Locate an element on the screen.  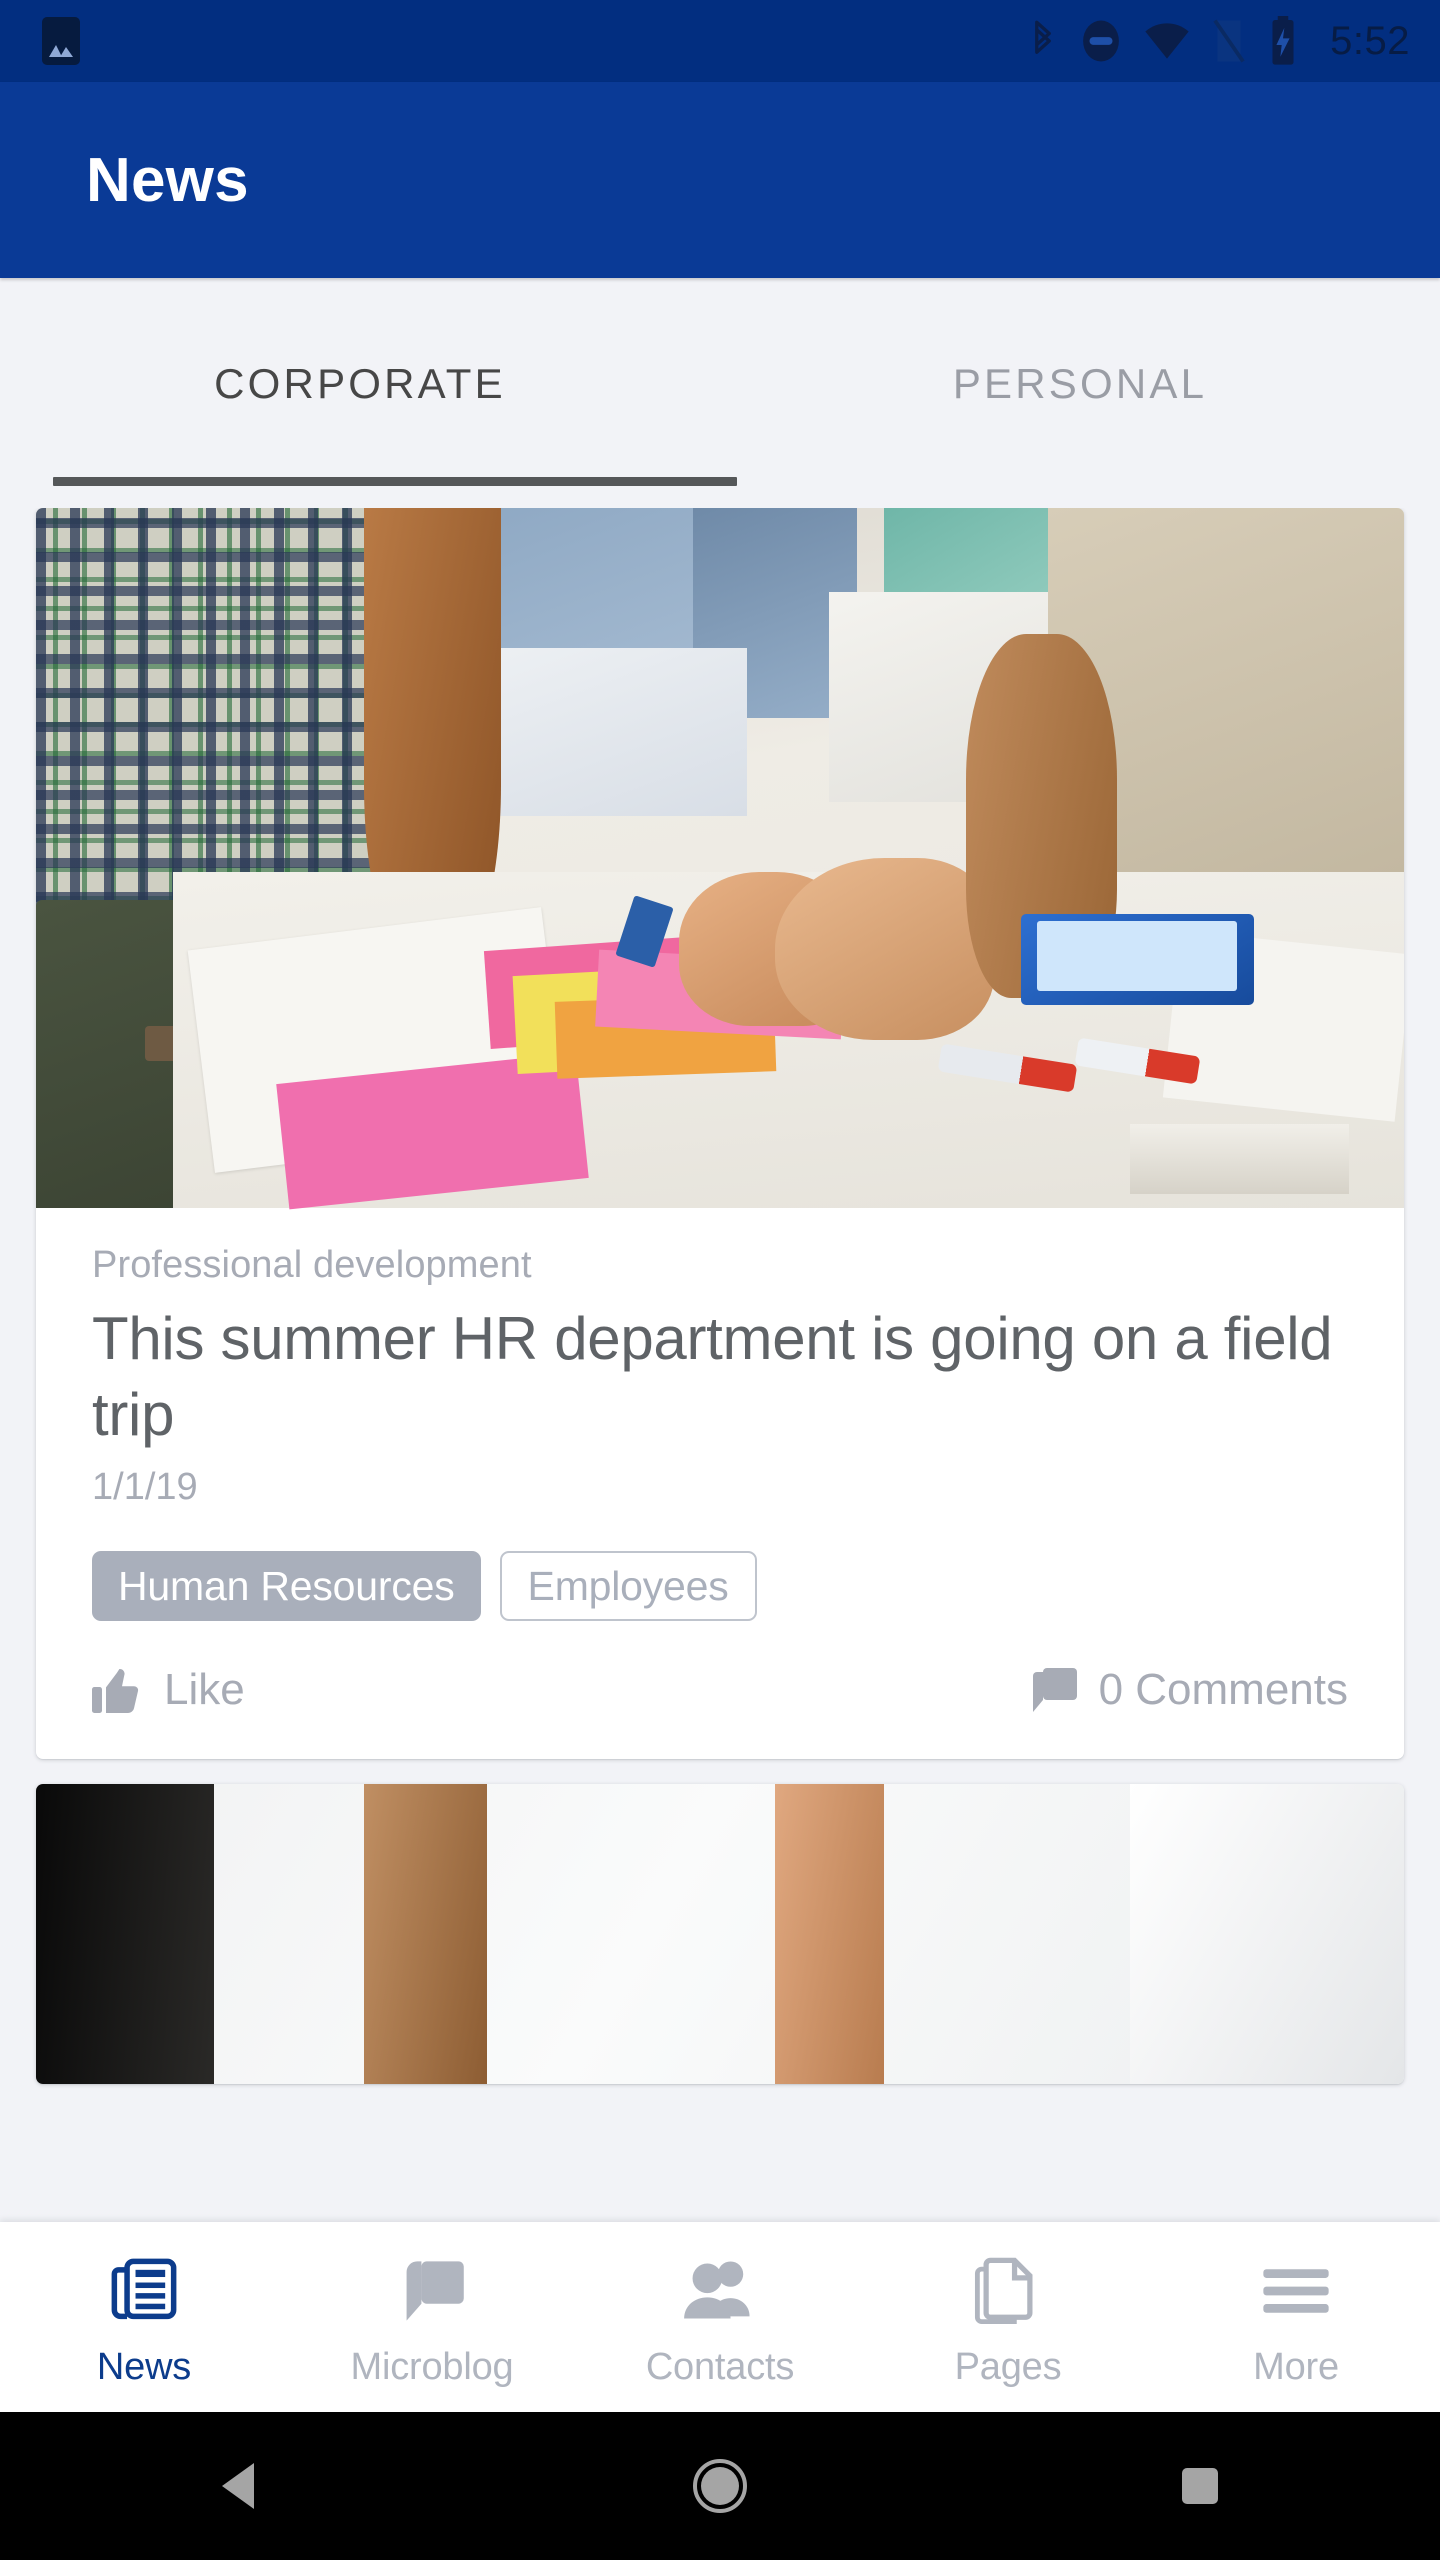
nav-item-more: More is located at coordinates (1296, 2317).